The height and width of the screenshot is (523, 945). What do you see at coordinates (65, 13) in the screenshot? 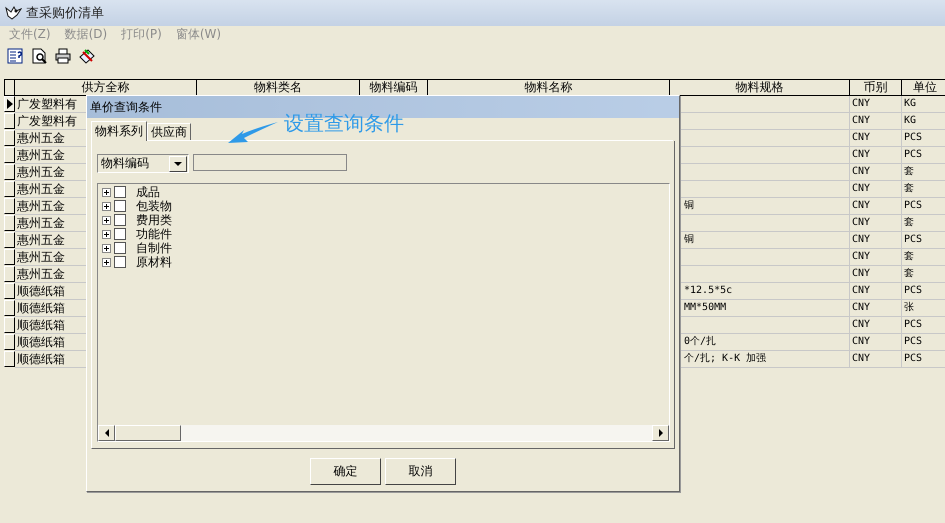
I see `window-title: 查采购价清单` at bounding box center [65, 13].